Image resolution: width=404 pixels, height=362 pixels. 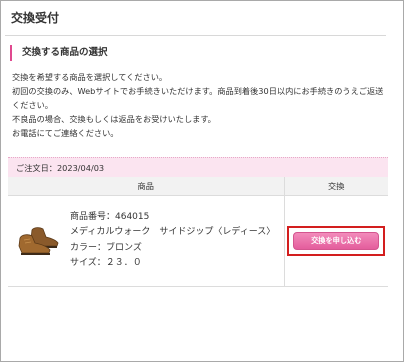 What do you see at coordinates (35, 18) in the screenshot?
I see `page-title: 交換受付` at bounding box center [35, 18].